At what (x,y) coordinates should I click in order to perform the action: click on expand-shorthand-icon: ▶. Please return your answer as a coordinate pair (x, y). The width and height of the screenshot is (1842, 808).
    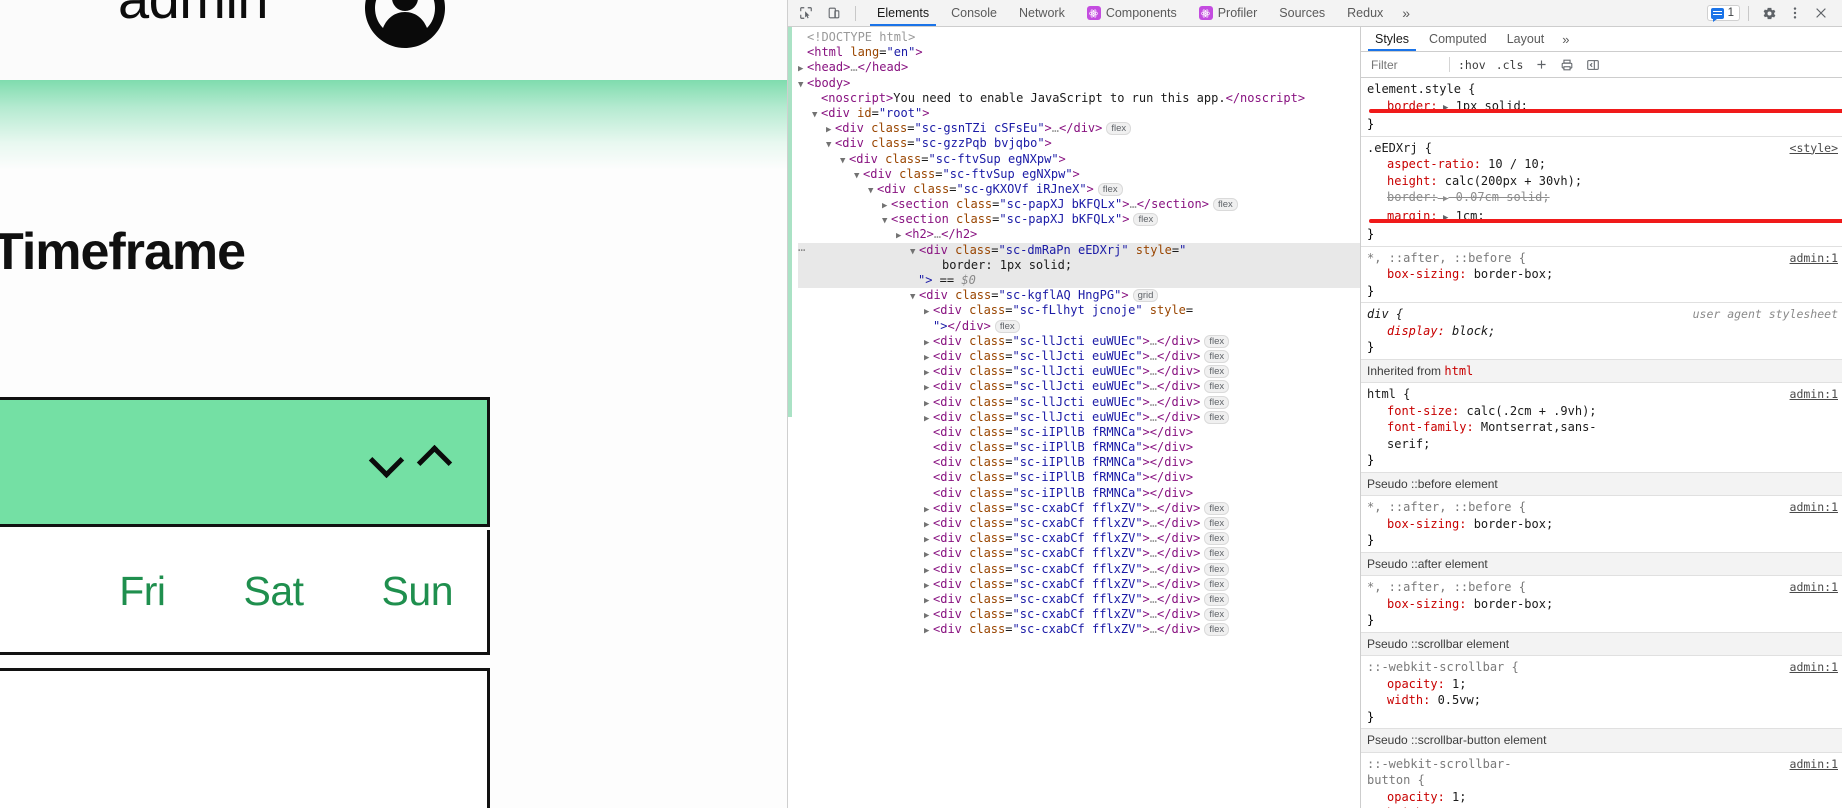
    Looking at the image, I should click on (1443, 199).